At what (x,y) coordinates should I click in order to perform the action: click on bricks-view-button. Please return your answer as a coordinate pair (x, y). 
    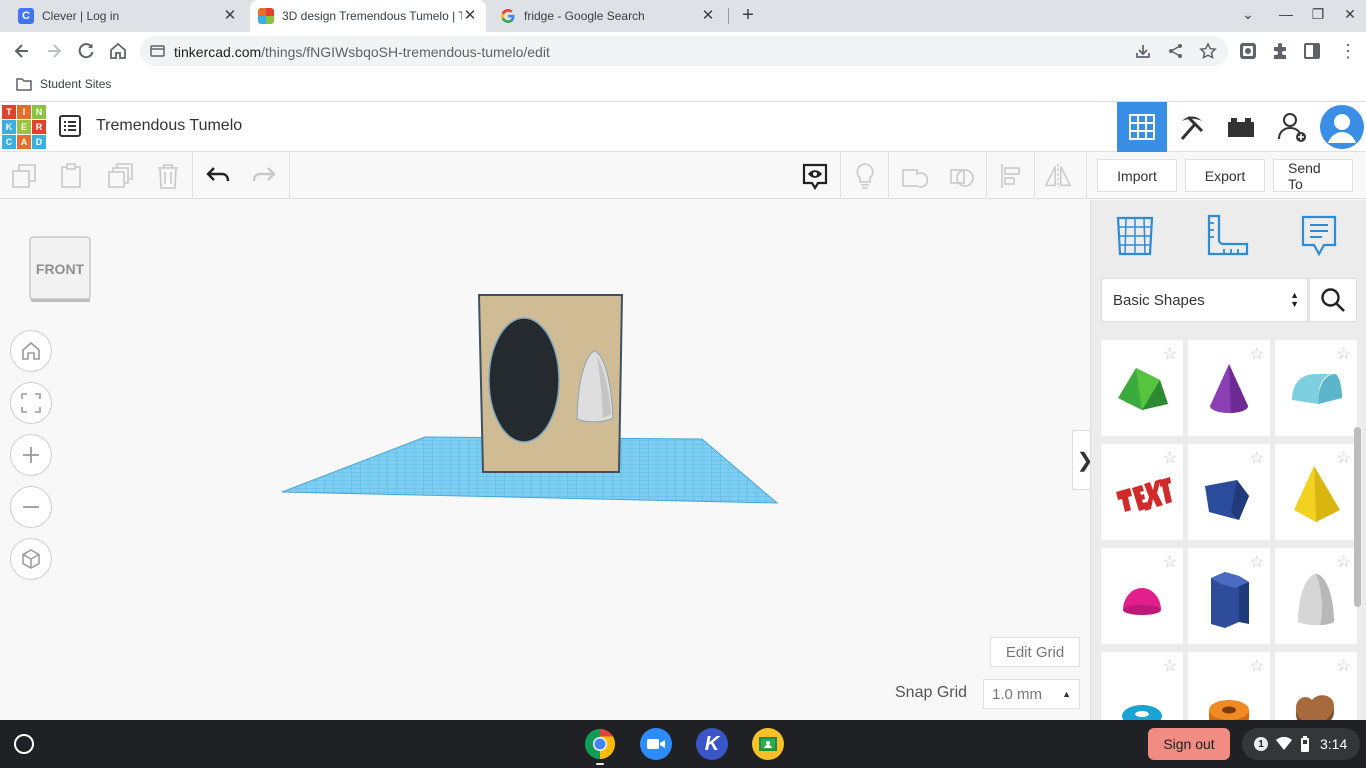
    Looking at the image, I should click on (1241, 127).